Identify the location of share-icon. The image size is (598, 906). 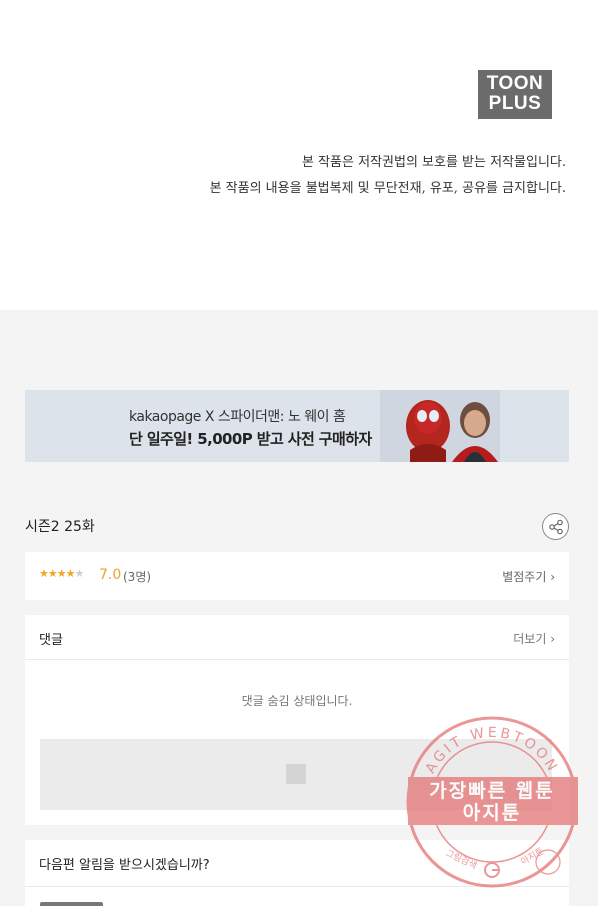
(556, 527).